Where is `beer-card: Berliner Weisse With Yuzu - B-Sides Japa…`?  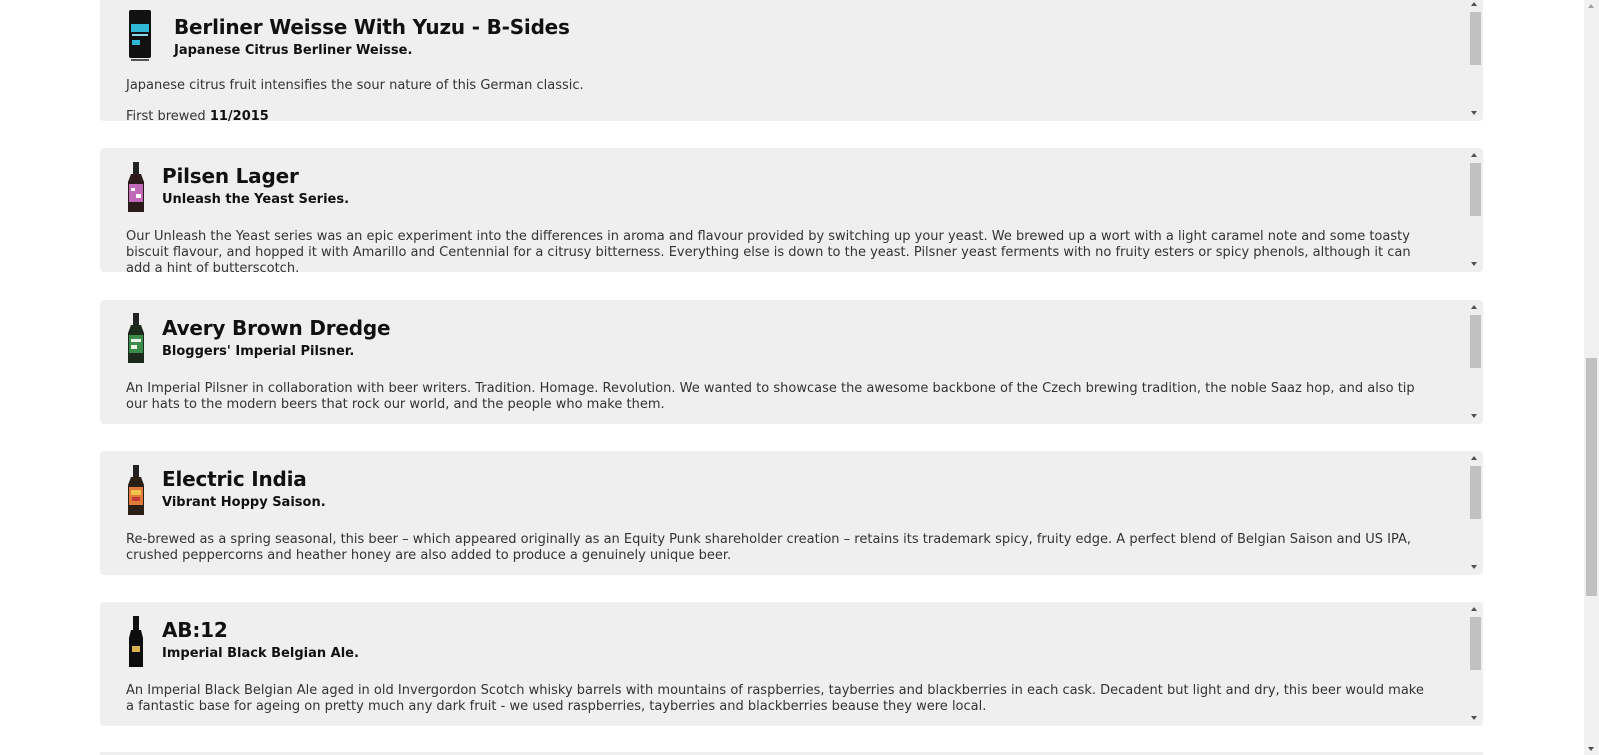 beer-card: Berliner Weisse With Yuzu - B-Sides Japa… is located at coordinates (791, 60).